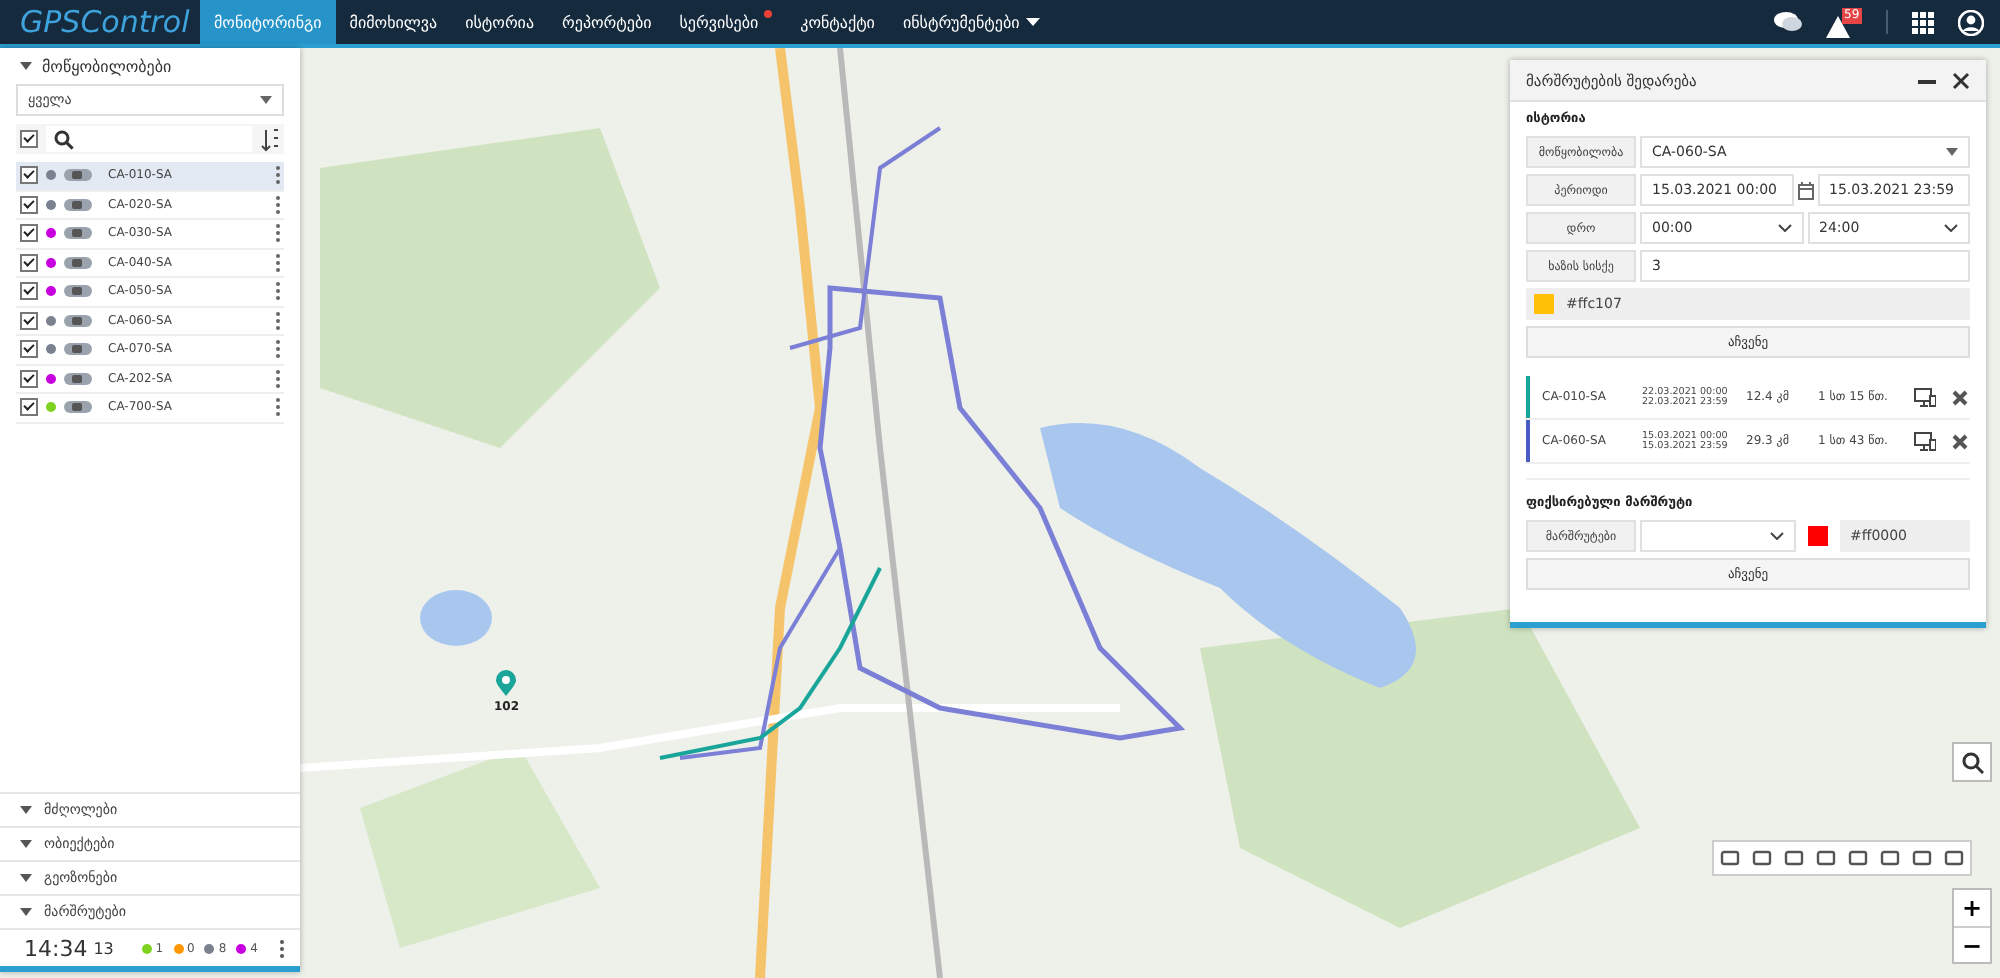  I want to click on nav-tab: რეპორტები, so click(607, 22).